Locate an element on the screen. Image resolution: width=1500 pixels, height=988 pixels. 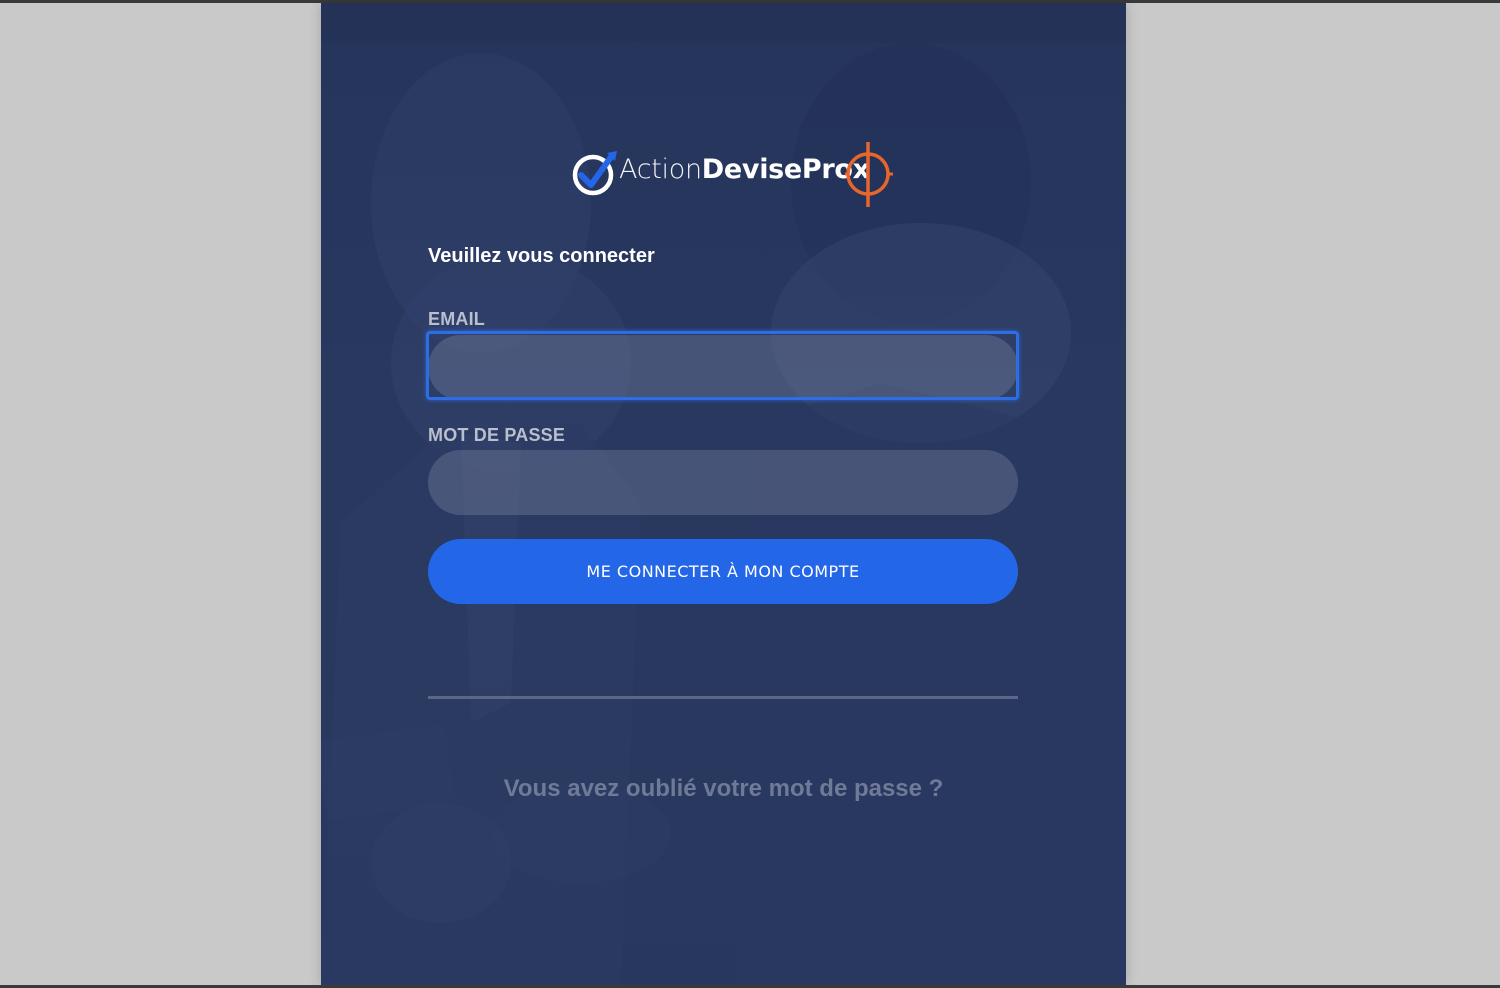
forgot-password-link: Vous avez oublié votre mot de passe ? is located at coordinates (723, 789).